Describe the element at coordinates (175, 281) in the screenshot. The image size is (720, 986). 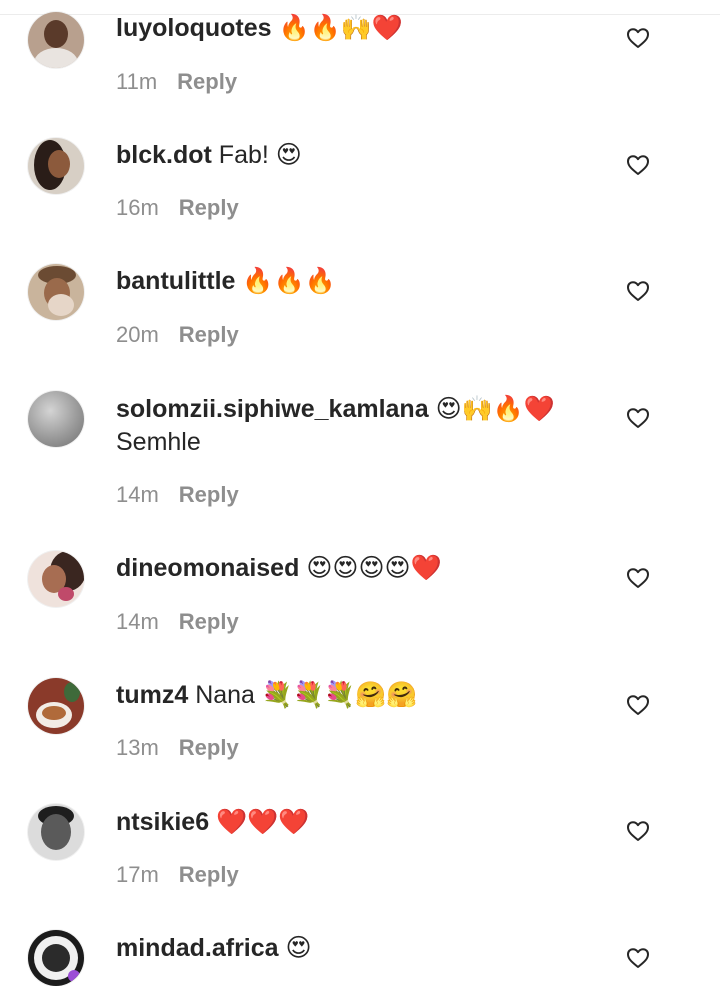
I see `username-link: bantulittle` at that location.